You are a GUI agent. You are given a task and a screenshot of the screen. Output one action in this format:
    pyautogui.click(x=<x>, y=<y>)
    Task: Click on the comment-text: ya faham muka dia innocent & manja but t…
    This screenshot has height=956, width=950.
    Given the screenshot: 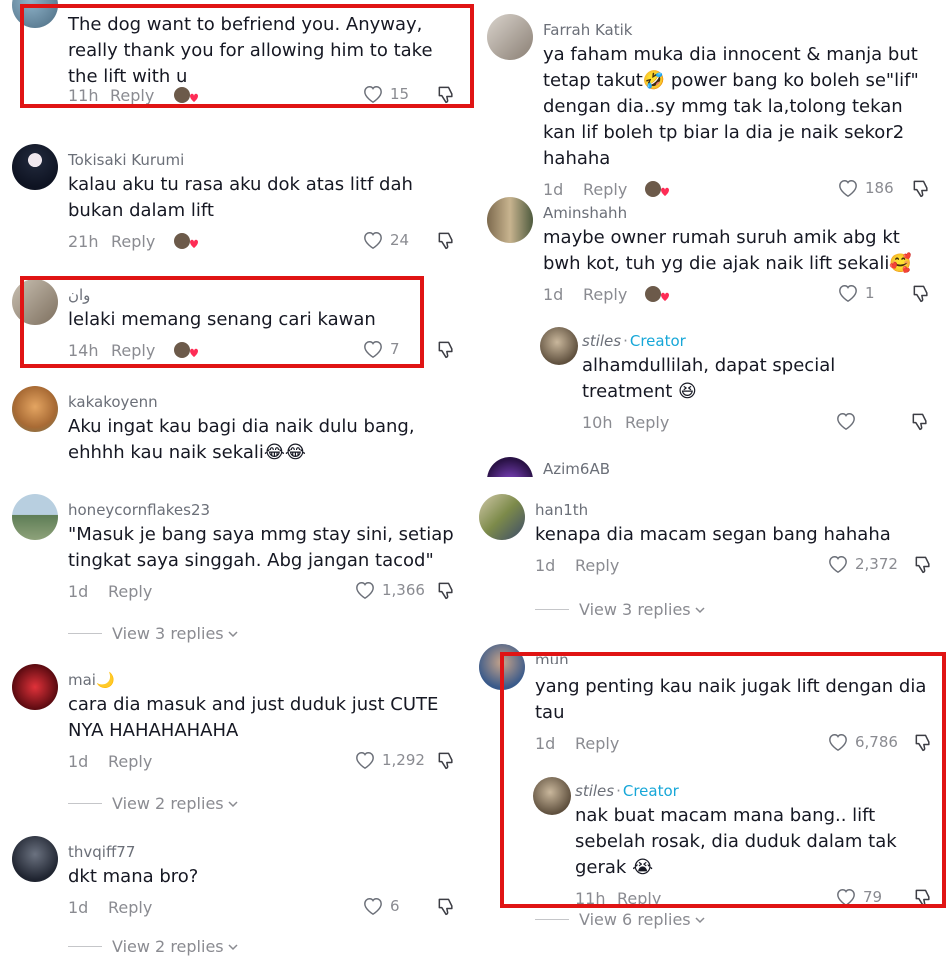 What is the action you would take?
    pyautogui.click(x=731, y=106)
    